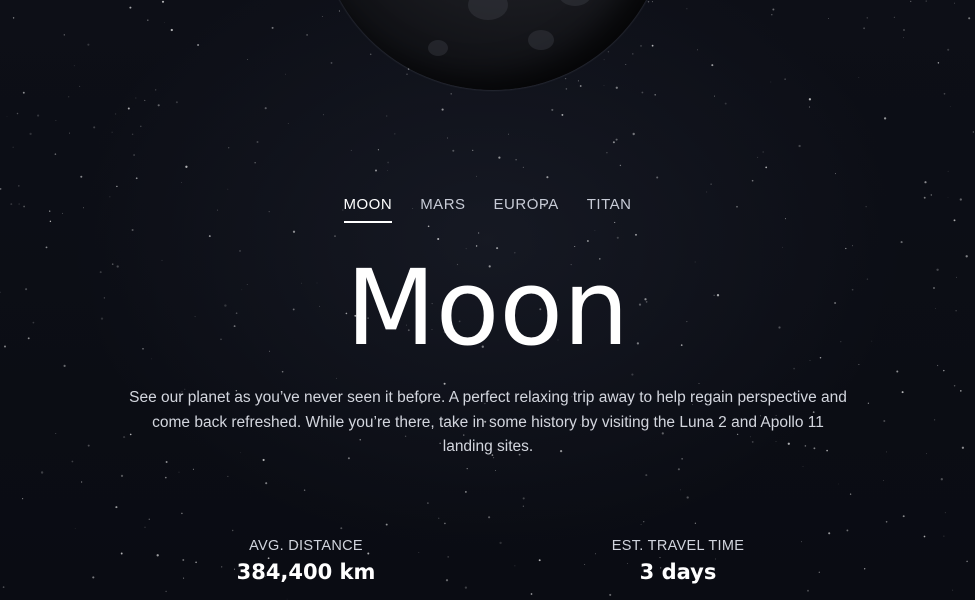  Describe the element at coordinates (306, 572) in the screenshot. I see `stat-distance-value: 384,400 km` at that location.